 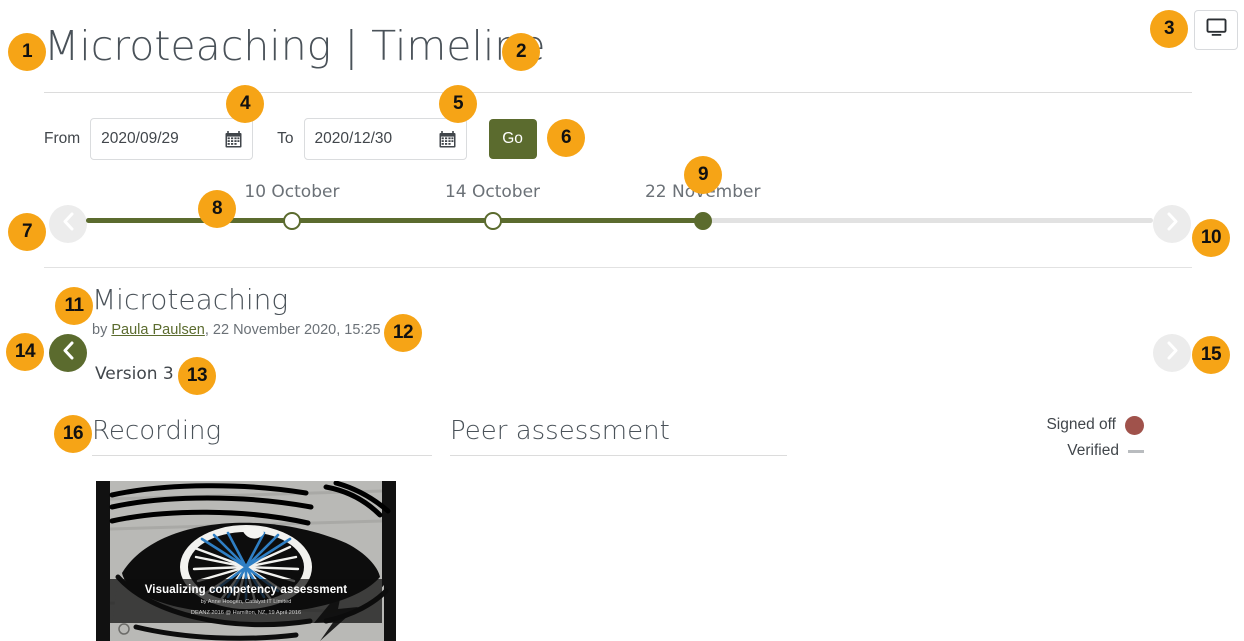 I want to click on from-date-input: 2020/09/29, so click(x=172, y=139).